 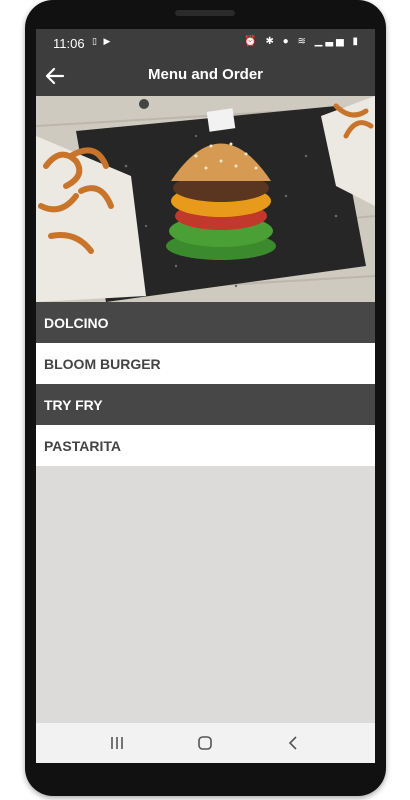 I want to click on home-icon, so click(x=205, y=743).